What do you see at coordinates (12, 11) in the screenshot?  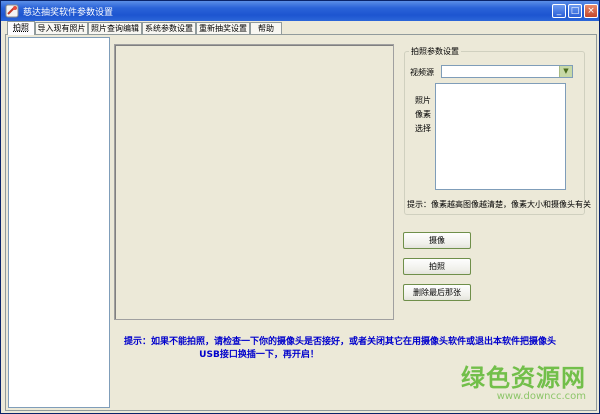 I see `app-icon` at bounding box center [12, 11].